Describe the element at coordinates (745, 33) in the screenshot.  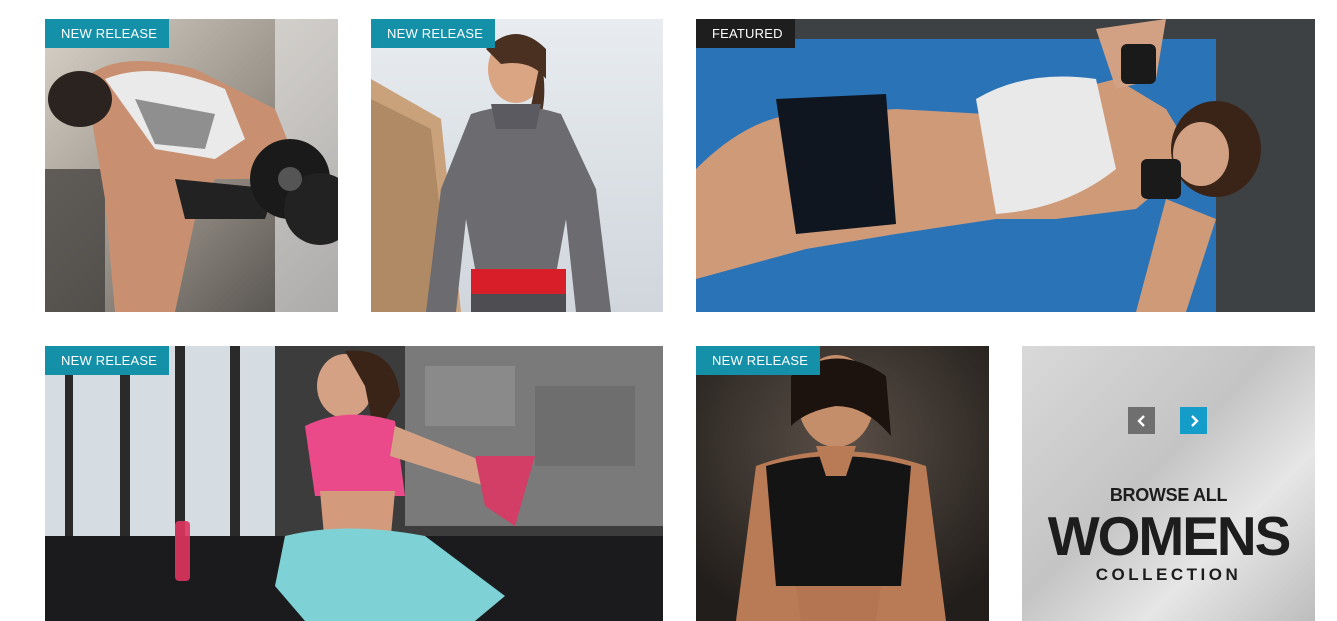
I see `featured-badge: FEATURED` at that location.